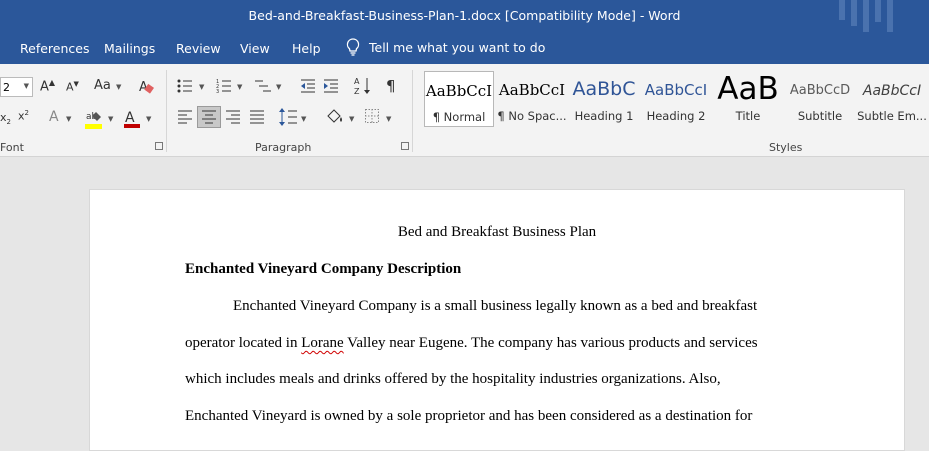  What do you see at coordinates (405, 146) in the screenshot?
I see `paragraph-dialog-launcher` at bounding box center [405, 146].